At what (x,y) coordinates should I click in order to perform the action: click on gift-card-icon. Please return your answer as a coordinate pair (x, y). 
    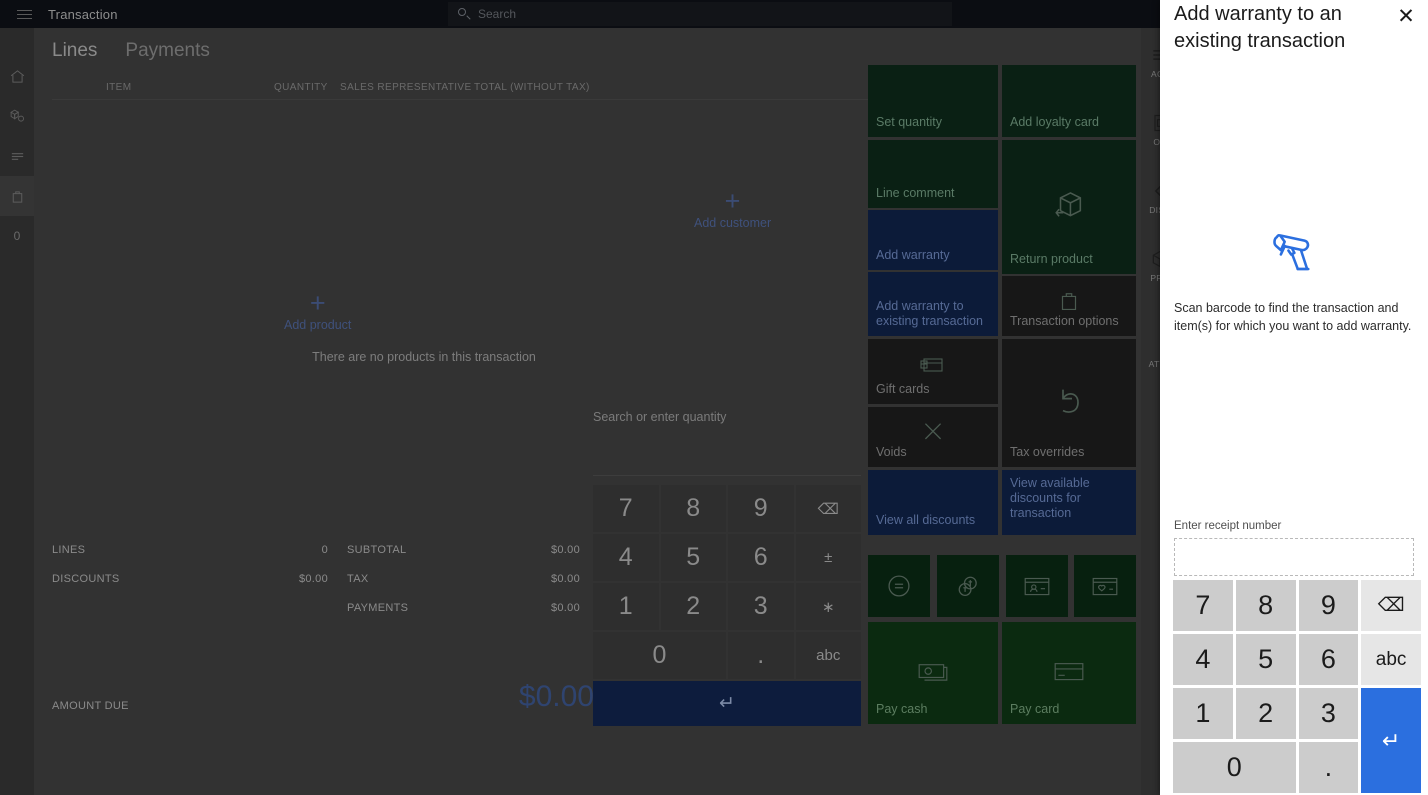
    Looking at the image, I should click on (933, 365).